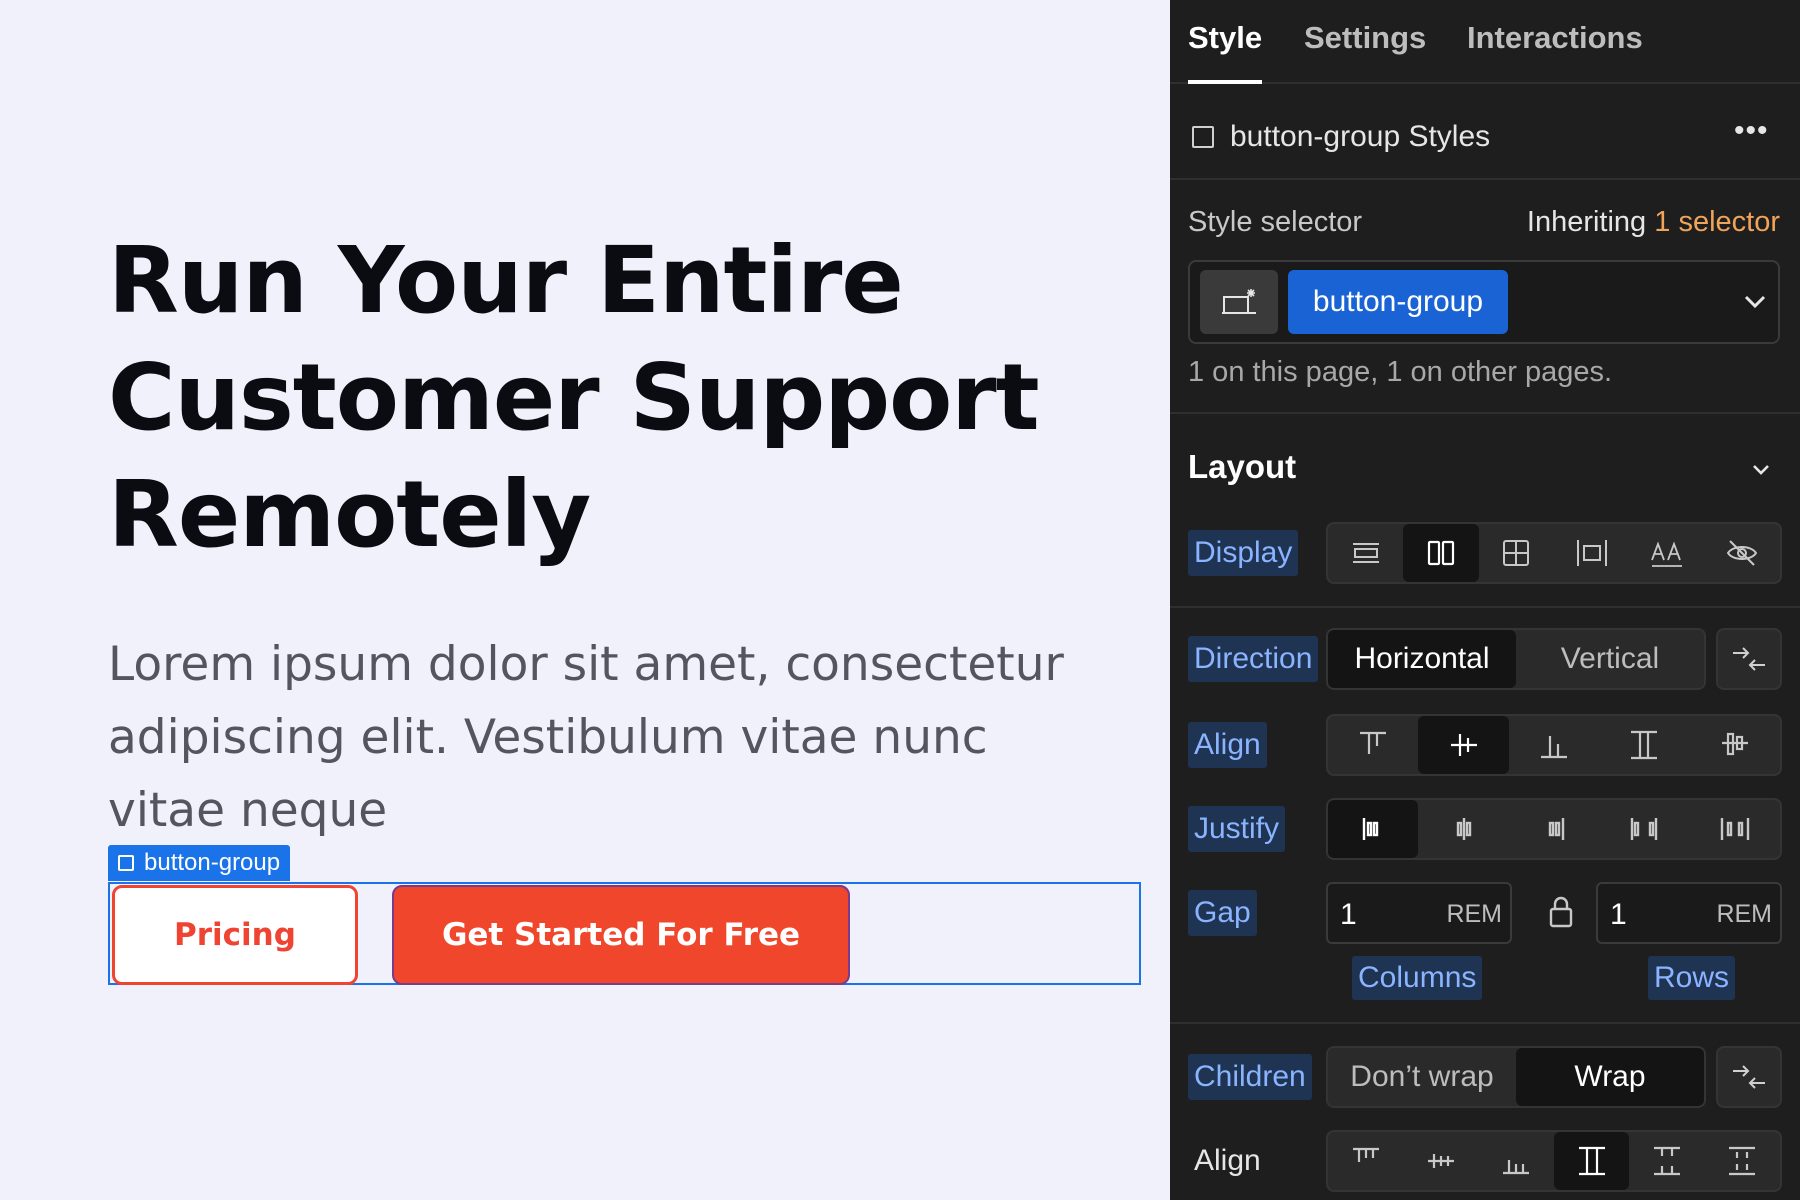 The width and height of the screenshot is (1800, 1200). I want to click on more-options-icon: •••, so click(1751, 131).